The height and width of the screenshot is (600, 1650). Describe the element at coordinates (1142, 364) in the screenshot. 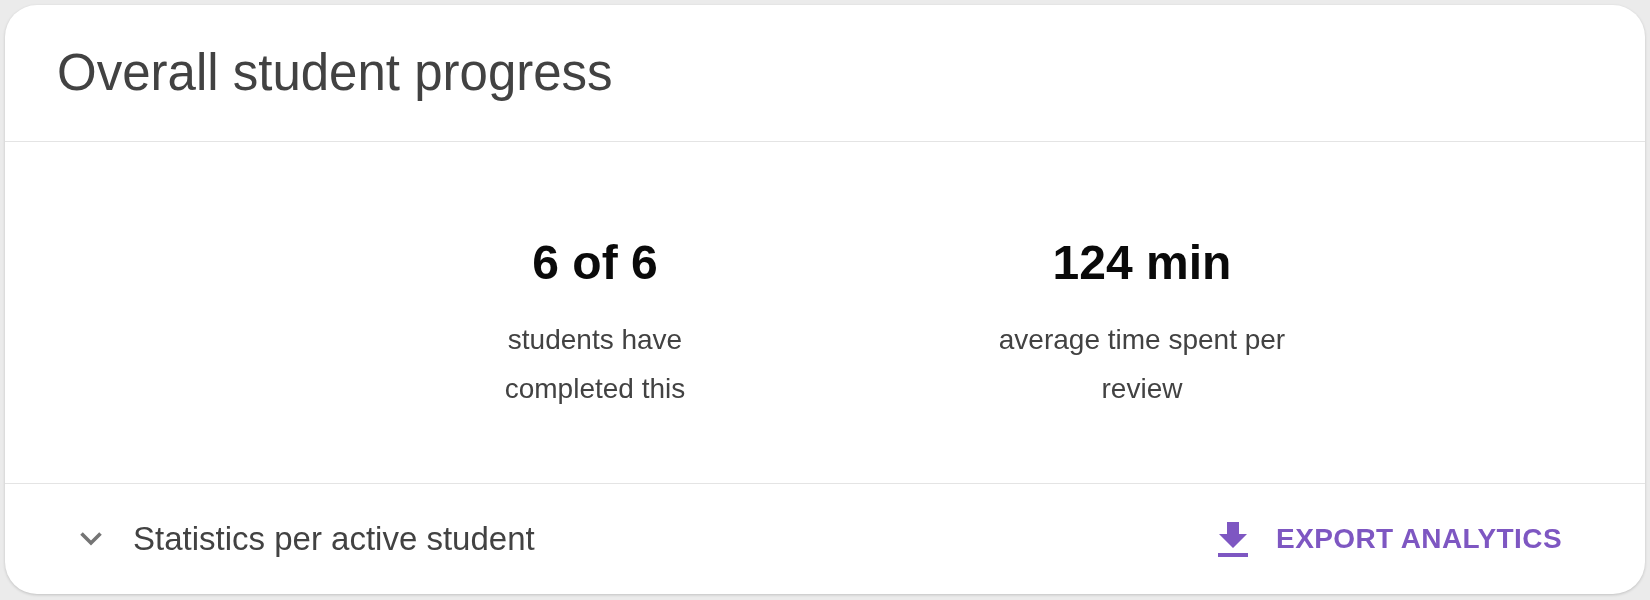

I see `stat-label: average time spent per review` at that location.